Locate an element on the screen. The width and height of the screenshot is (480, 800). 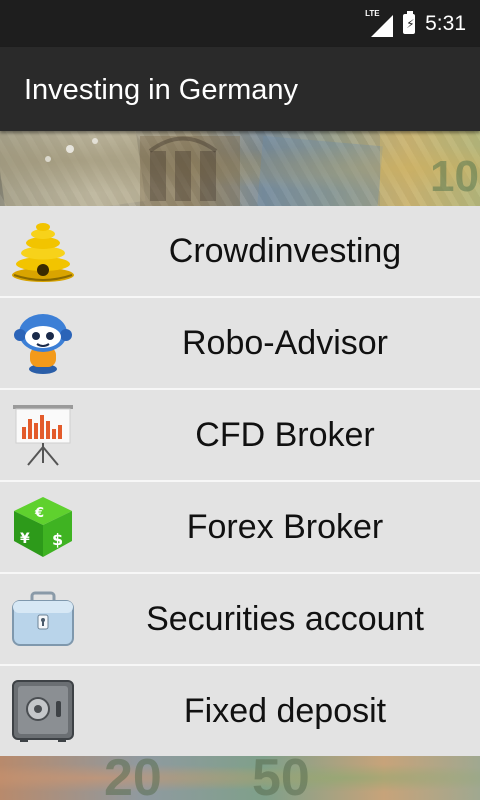
euro-banknotes-banner-top: 100 is located at coordinates (240, 168).